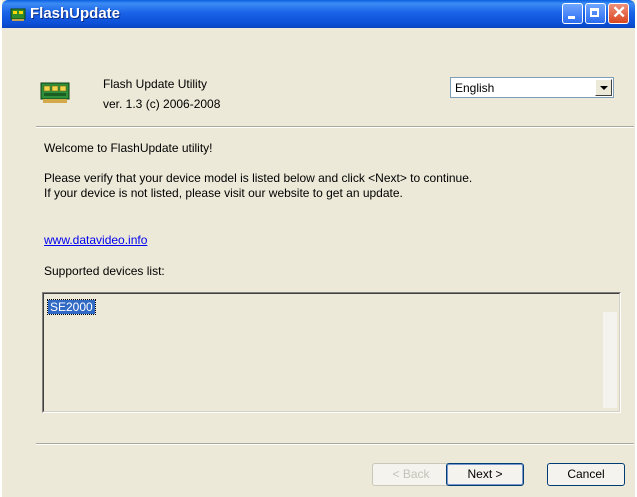 This screenshot has height=497, width=637. I want to click on welcome-text: Welcome to FlashUpdate utility!, so click(128, 148).